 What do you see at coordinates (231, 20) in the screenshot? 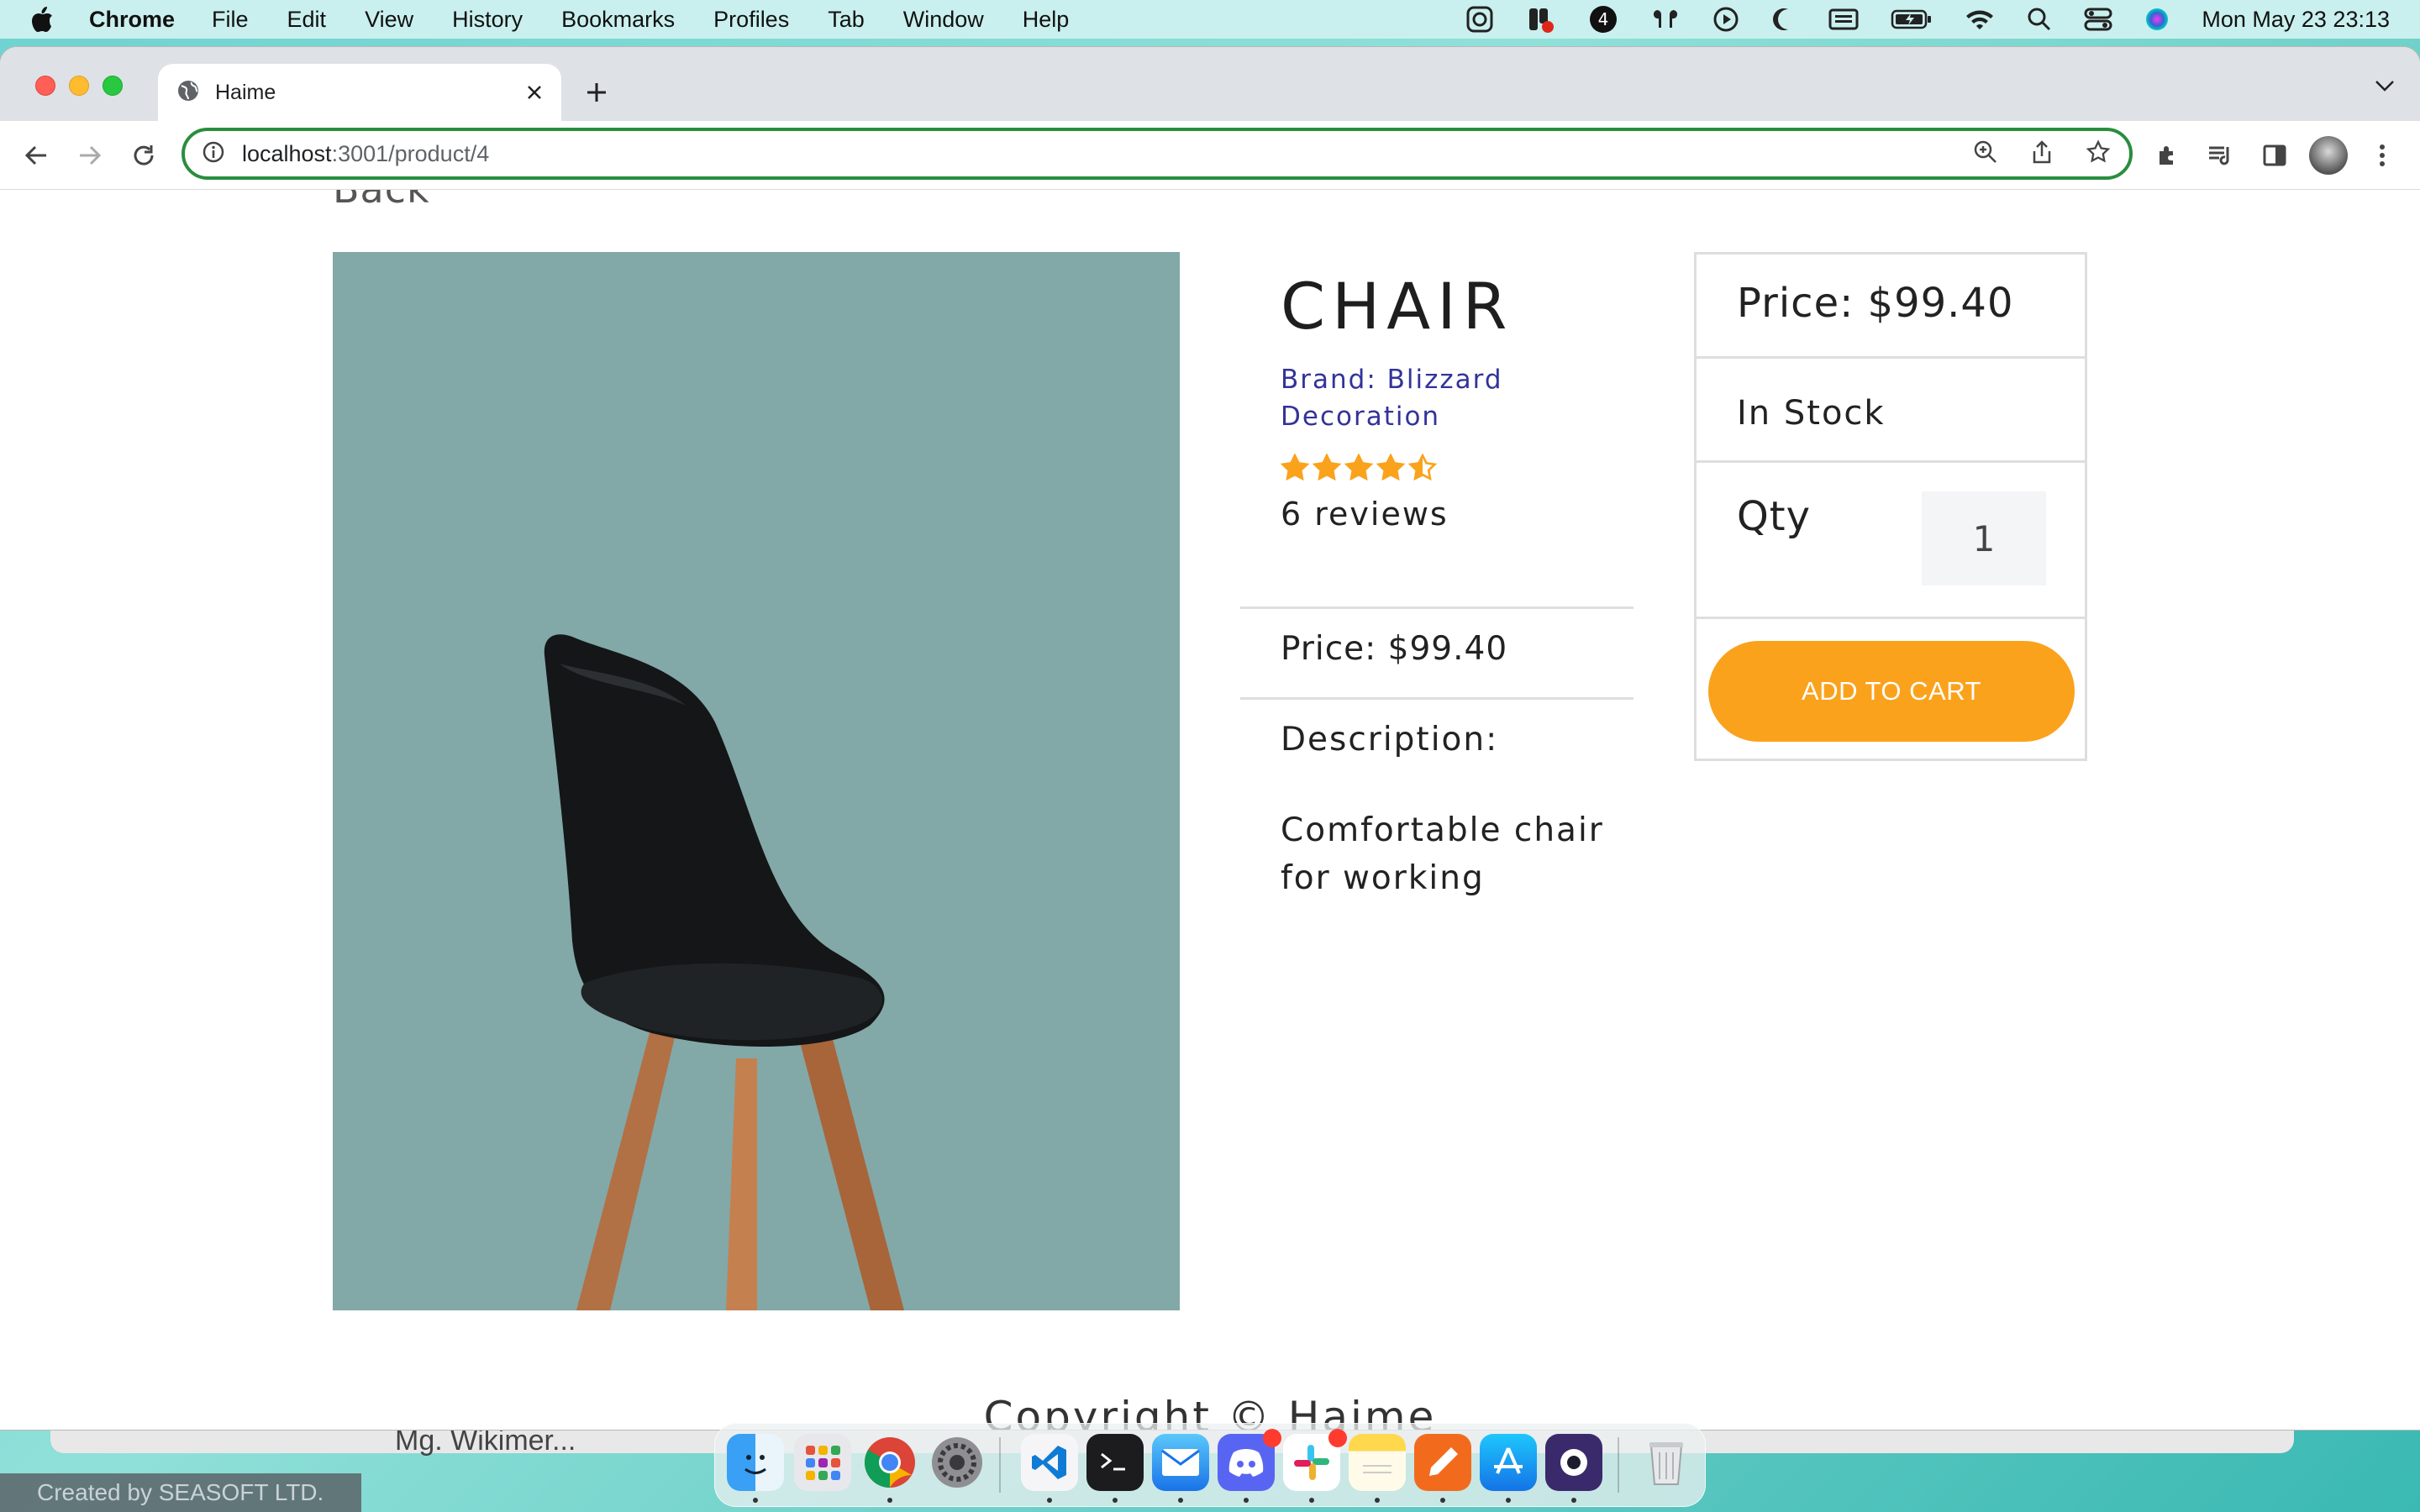
I see `menu-file: File` at bounding box center [231, 20].